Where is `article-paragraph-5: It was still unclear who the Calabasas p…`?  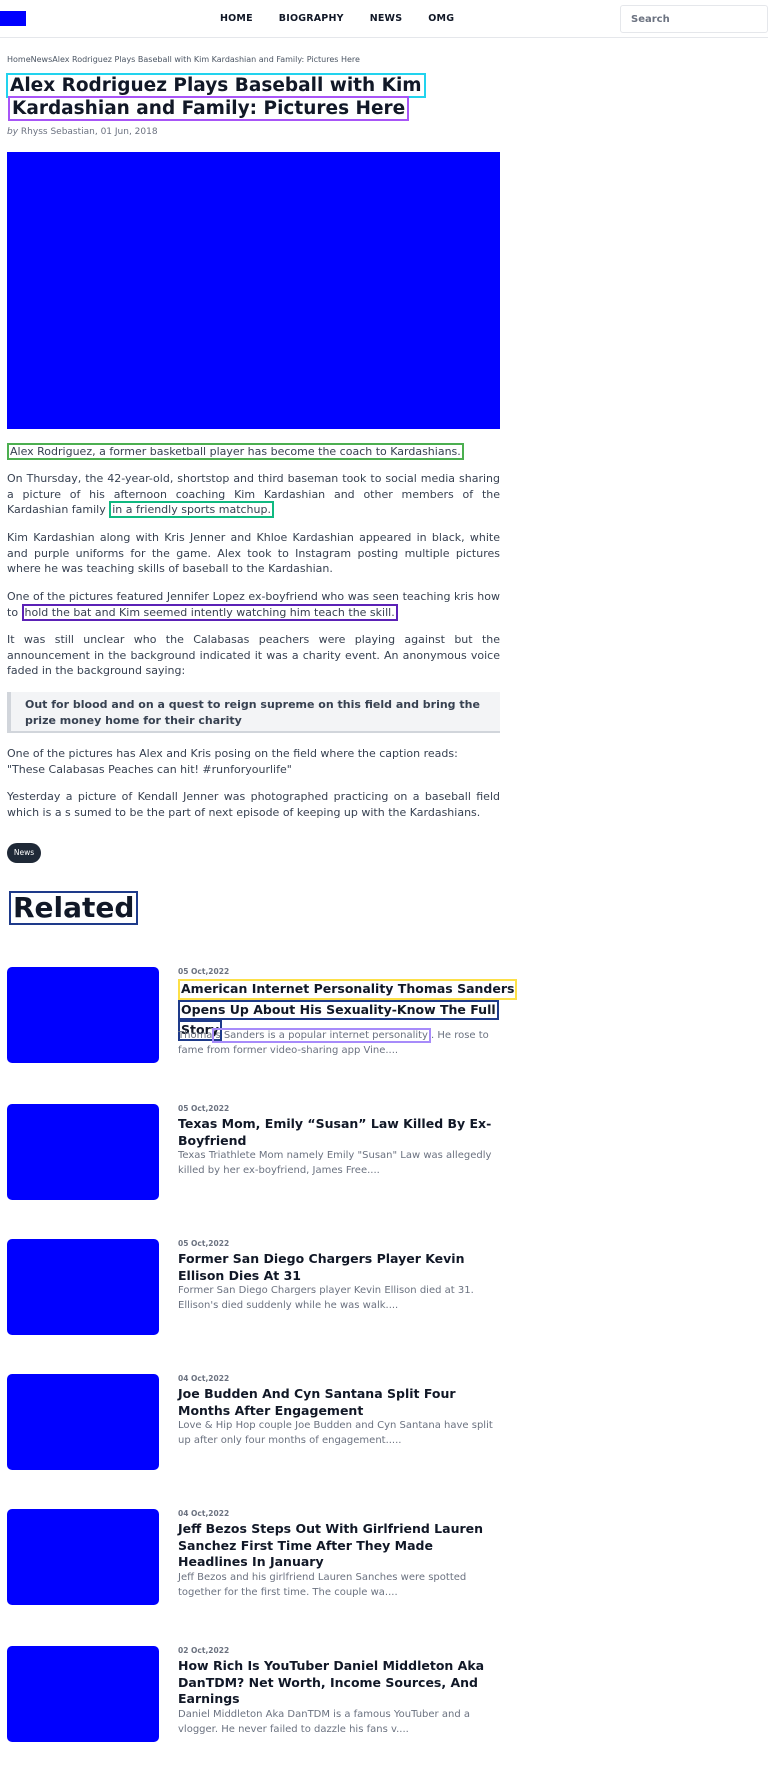
article-paragraph-5: It was still unclear who the Calabasas p… is located at coordinates (253, 655).